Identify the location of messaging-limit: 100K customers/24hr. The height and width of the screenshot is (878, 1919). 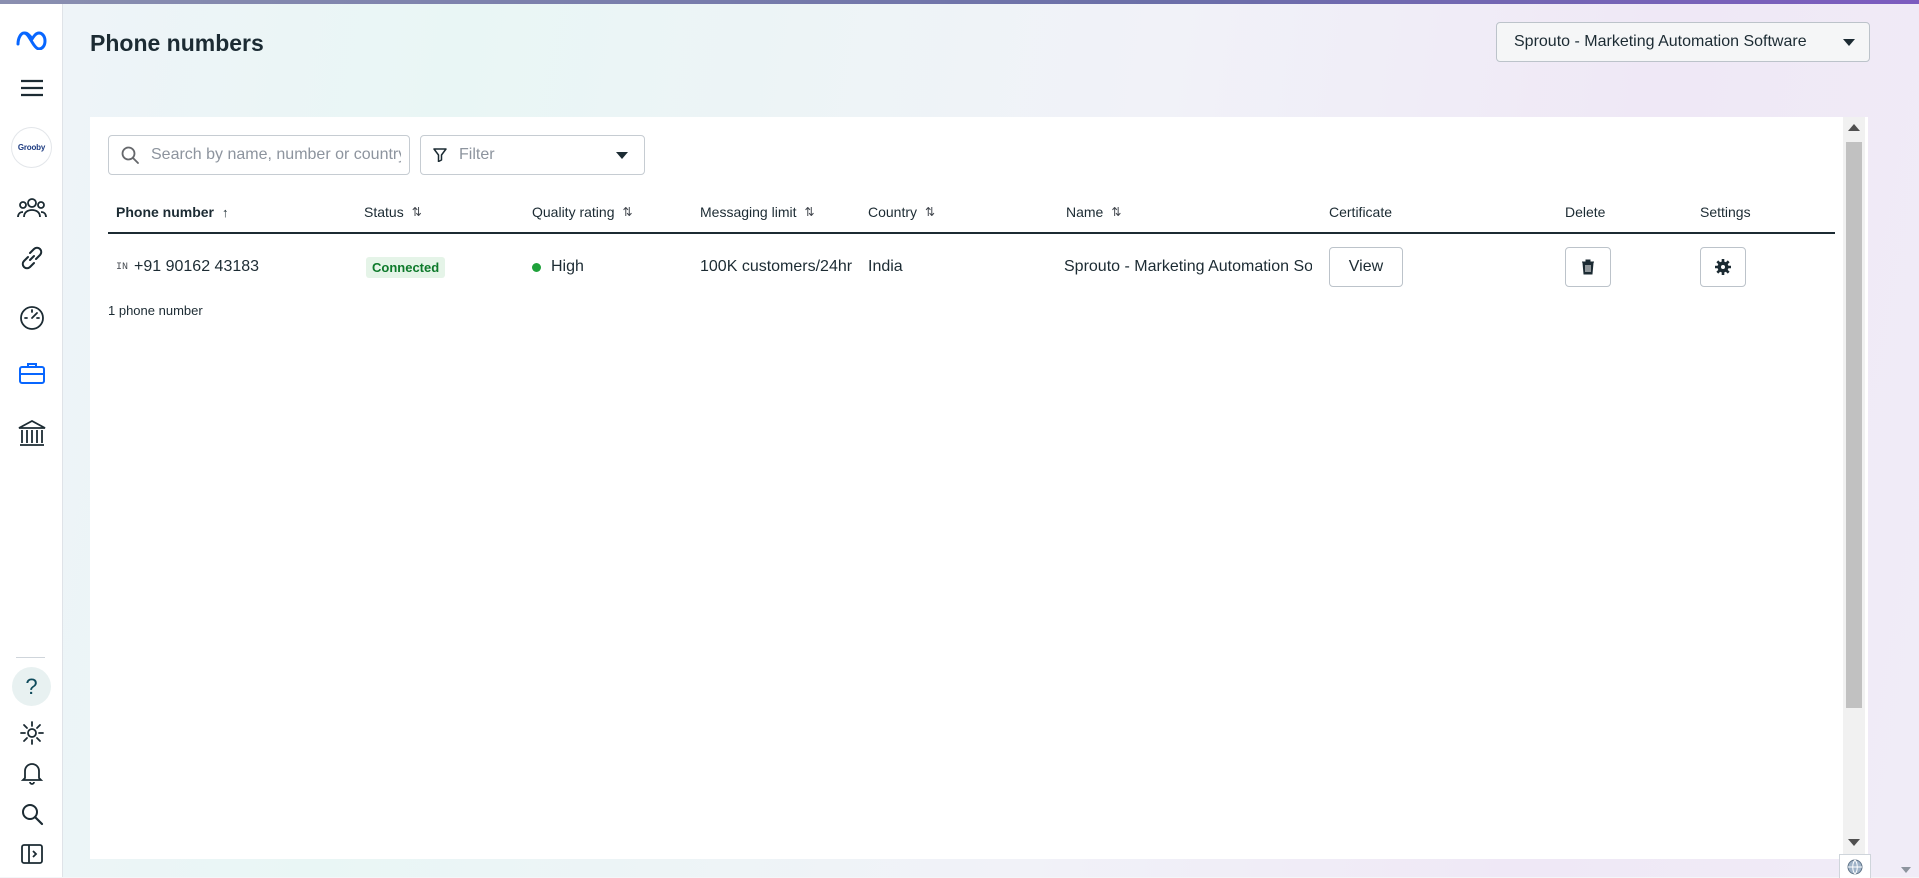
(776, 266).